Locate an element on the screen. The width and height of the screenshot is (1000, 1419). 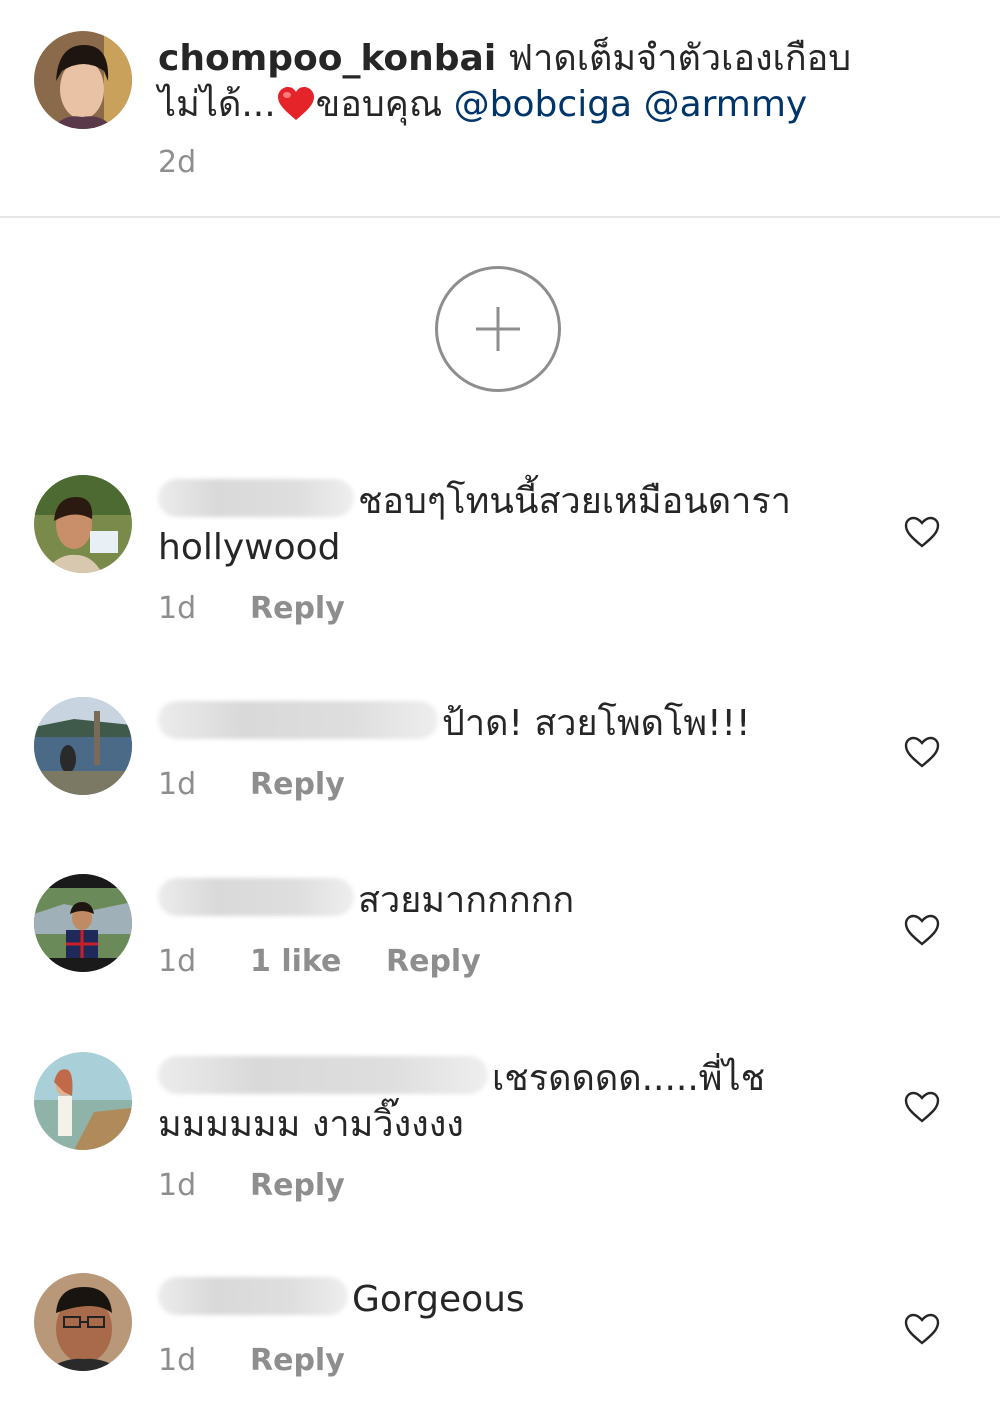
comment-text: Gorgeous is located at coordinates (438, 1299).